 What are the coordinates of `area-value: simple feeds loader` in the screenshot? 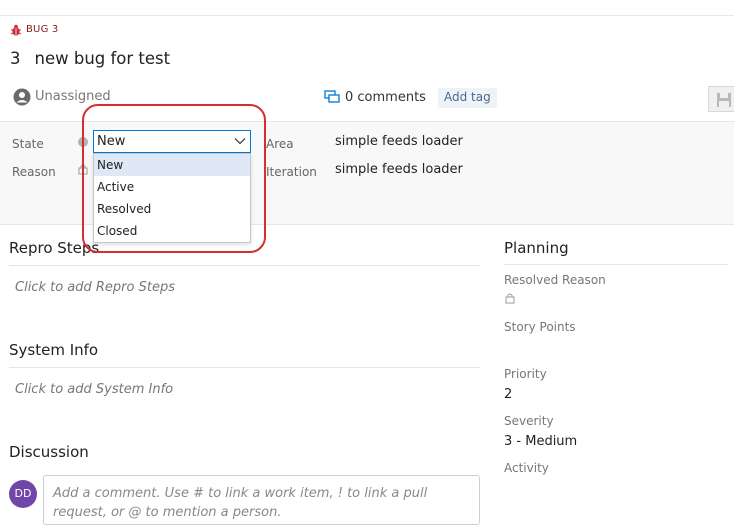 It's located at (399, 141).